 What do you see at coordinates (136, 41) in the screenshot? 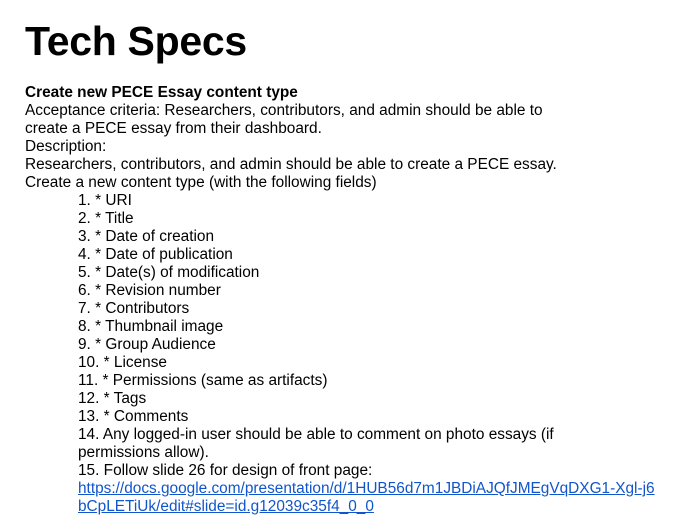
I see `page-title: Tech Specs` at bounding box center [136, 41].